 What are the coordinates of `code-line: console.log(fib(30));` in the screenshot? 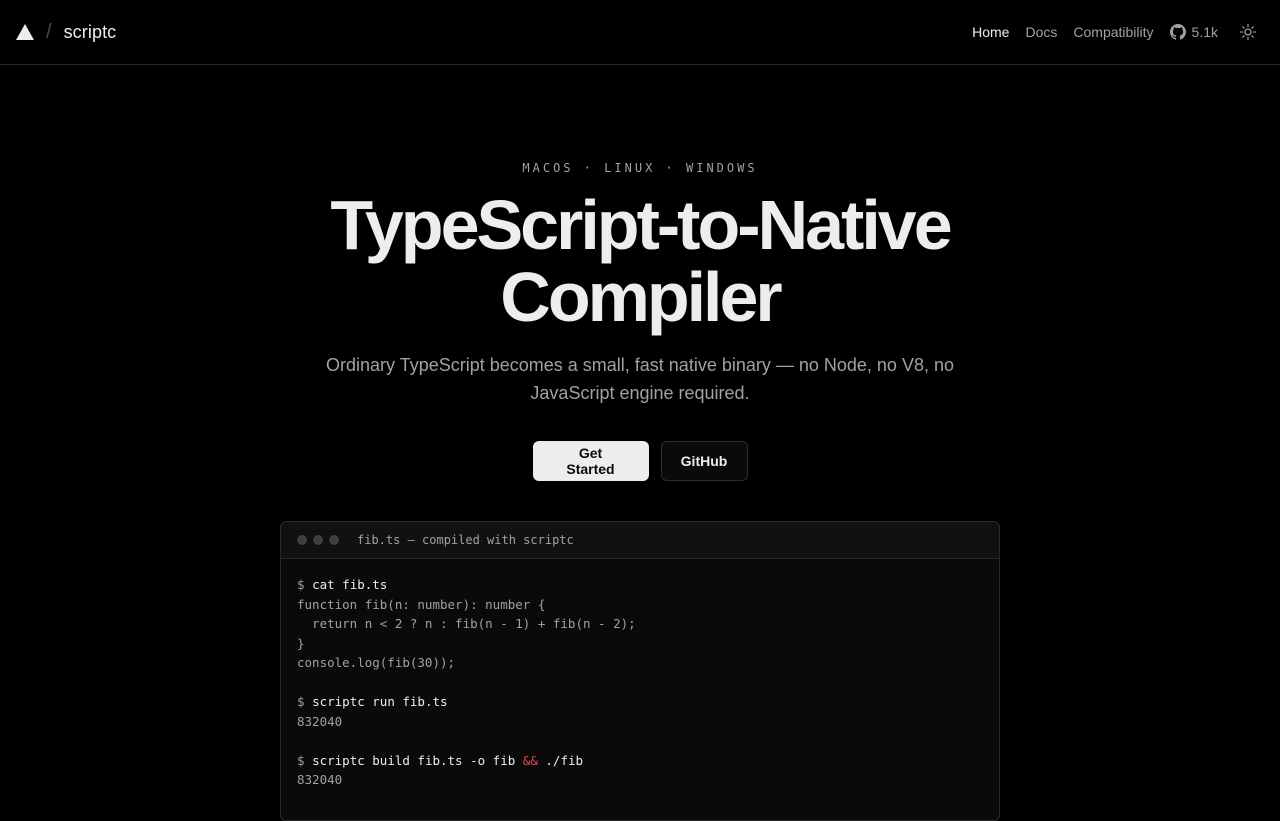 It's located at (376, 662).